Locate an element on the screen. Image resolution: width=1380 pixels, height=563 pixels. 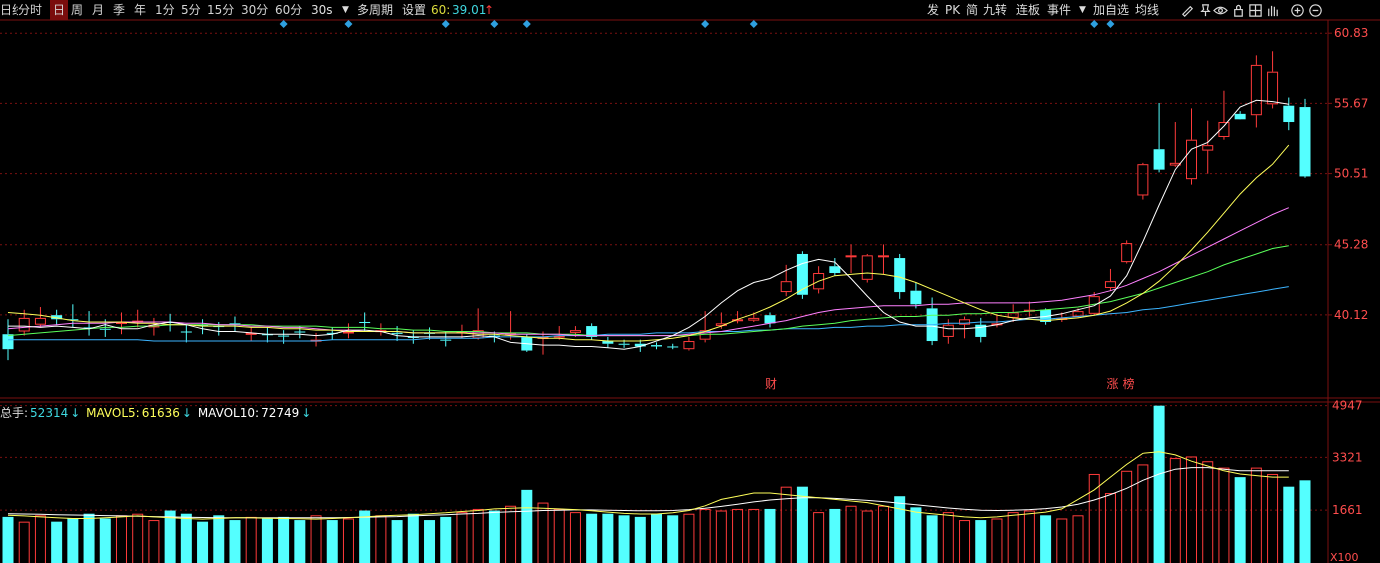
price-tick-label: 50.51 is located at coordinates (1351, 174).